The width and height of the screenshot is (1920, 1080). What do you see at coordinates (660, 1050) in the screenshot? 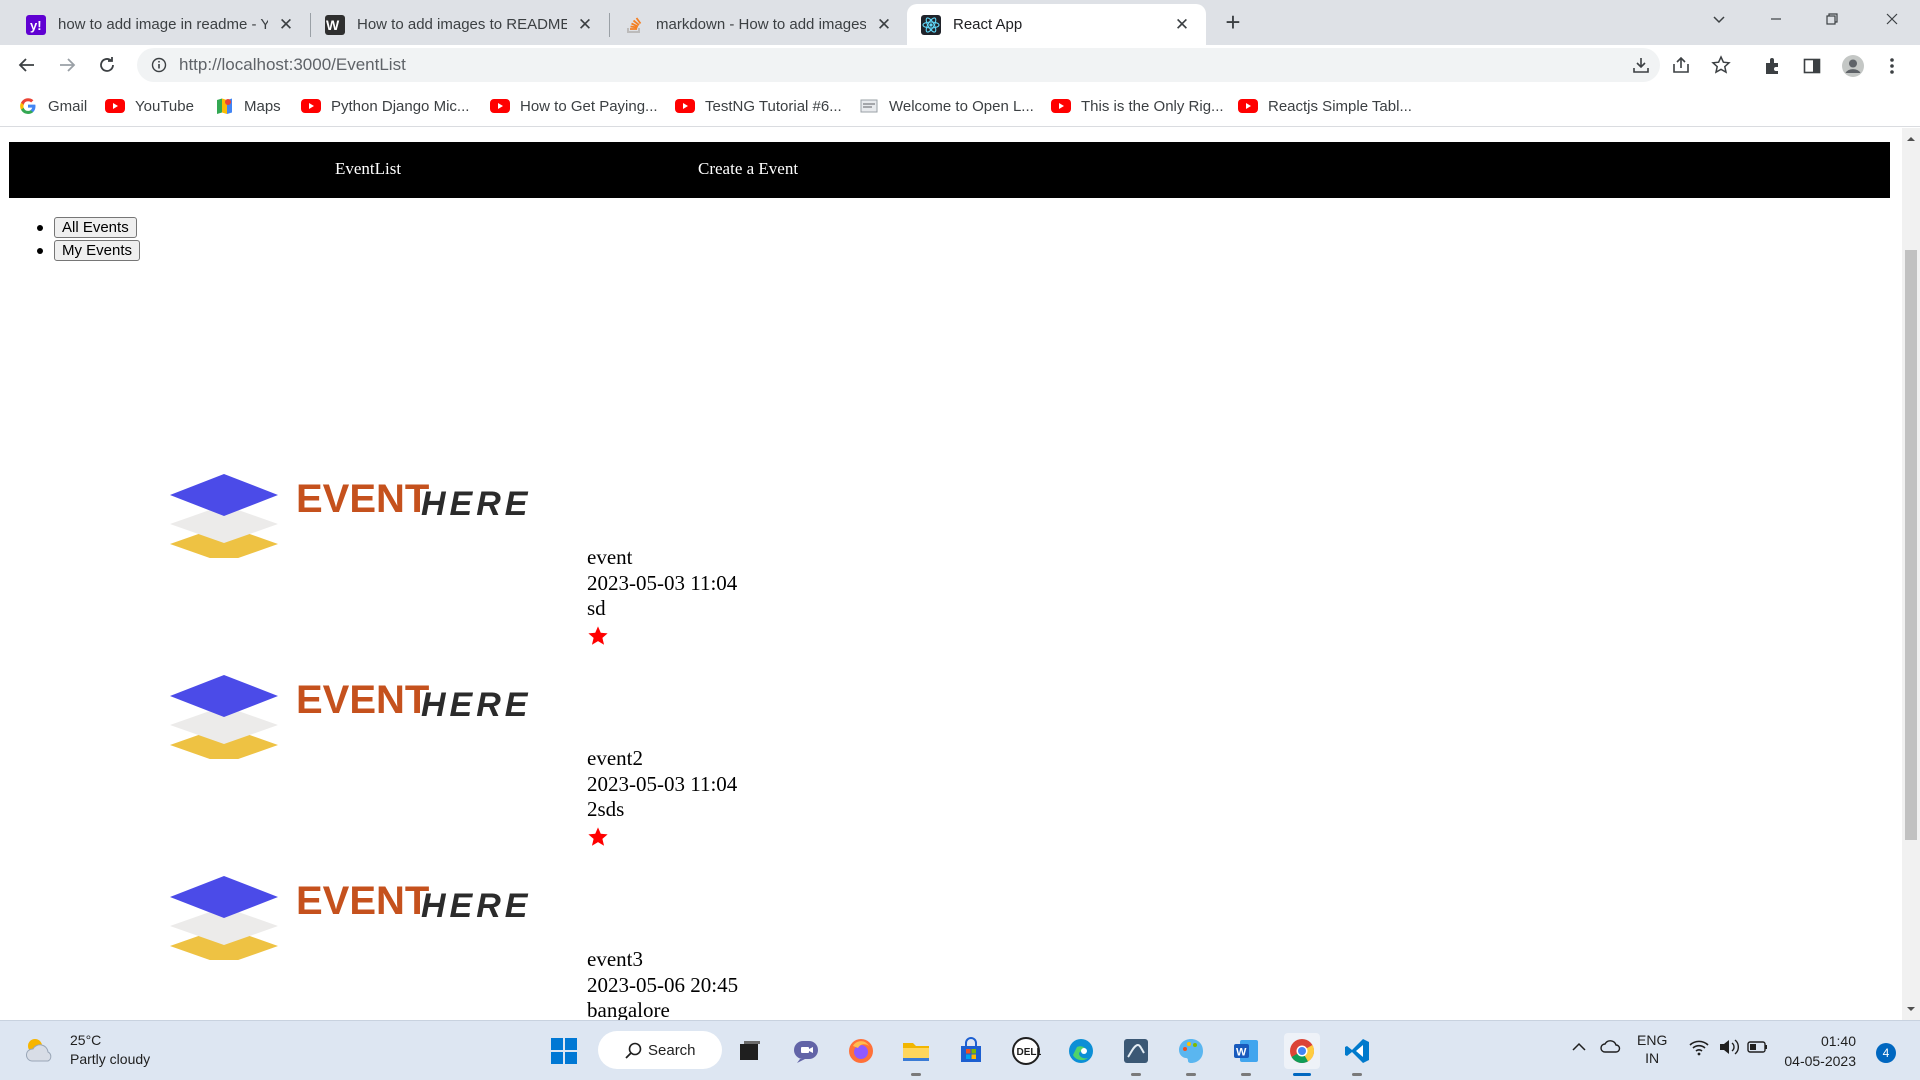
I see `taskbar-search: Search` at bounding box center [660, 1050].